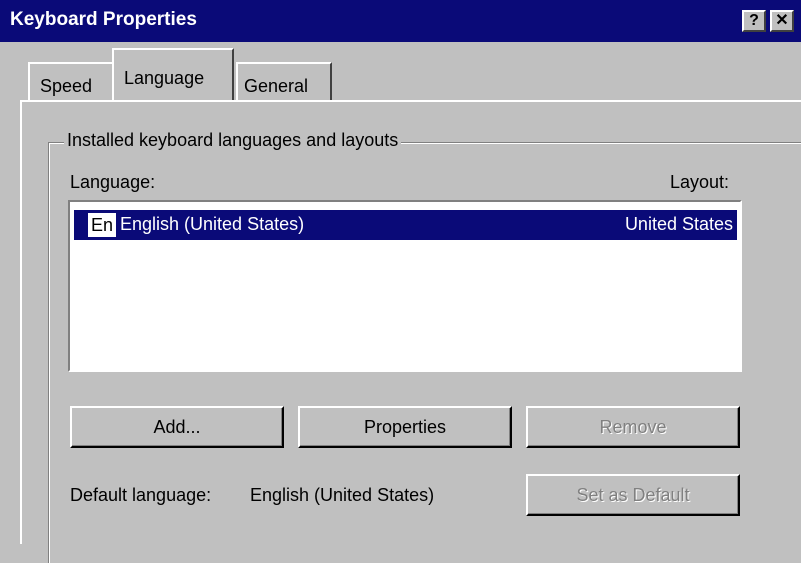 This screenshot has width=801, height=563. Describe the element at coordinates (233, 140) in the screenshot. I see `group-title: Installed keyboard languages and layouts` at that location.